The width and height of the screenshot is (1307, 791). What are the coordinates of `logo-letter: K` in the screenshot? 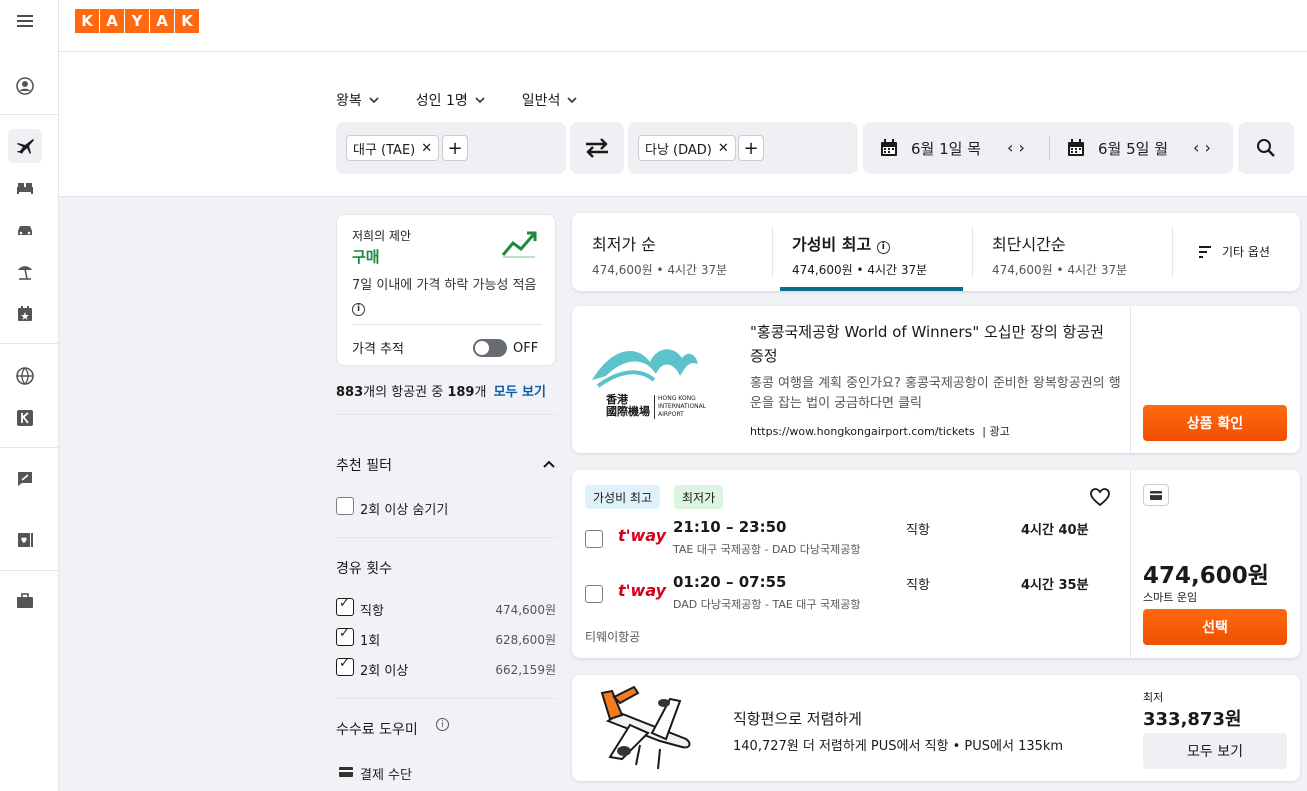 It's located at (87, 21).